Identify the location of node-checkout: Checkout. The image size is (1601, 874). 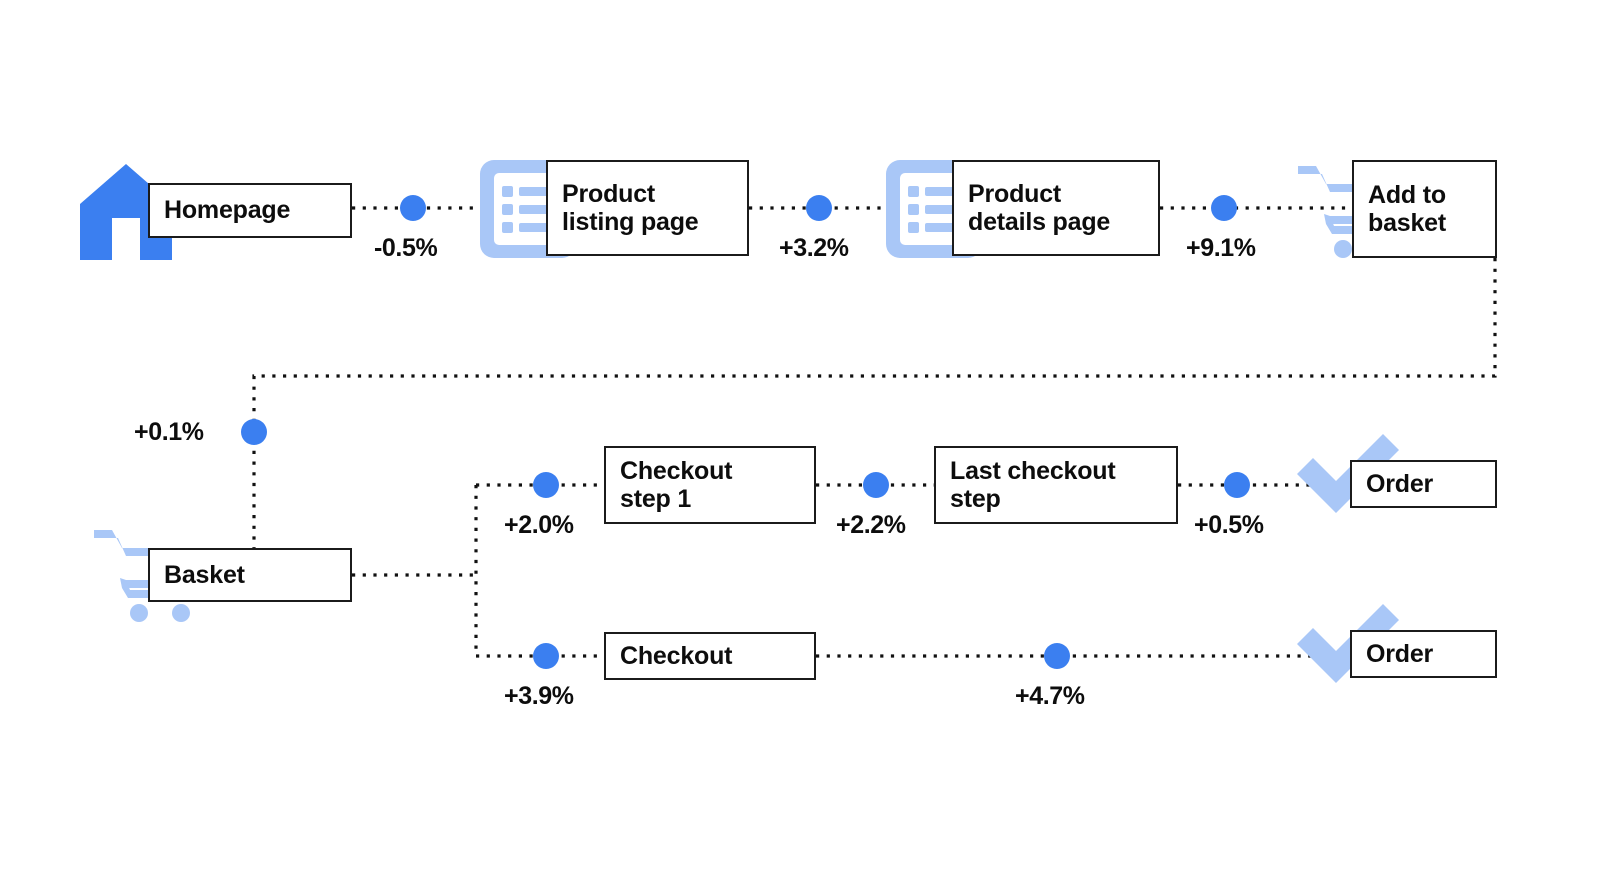
(710, 656).